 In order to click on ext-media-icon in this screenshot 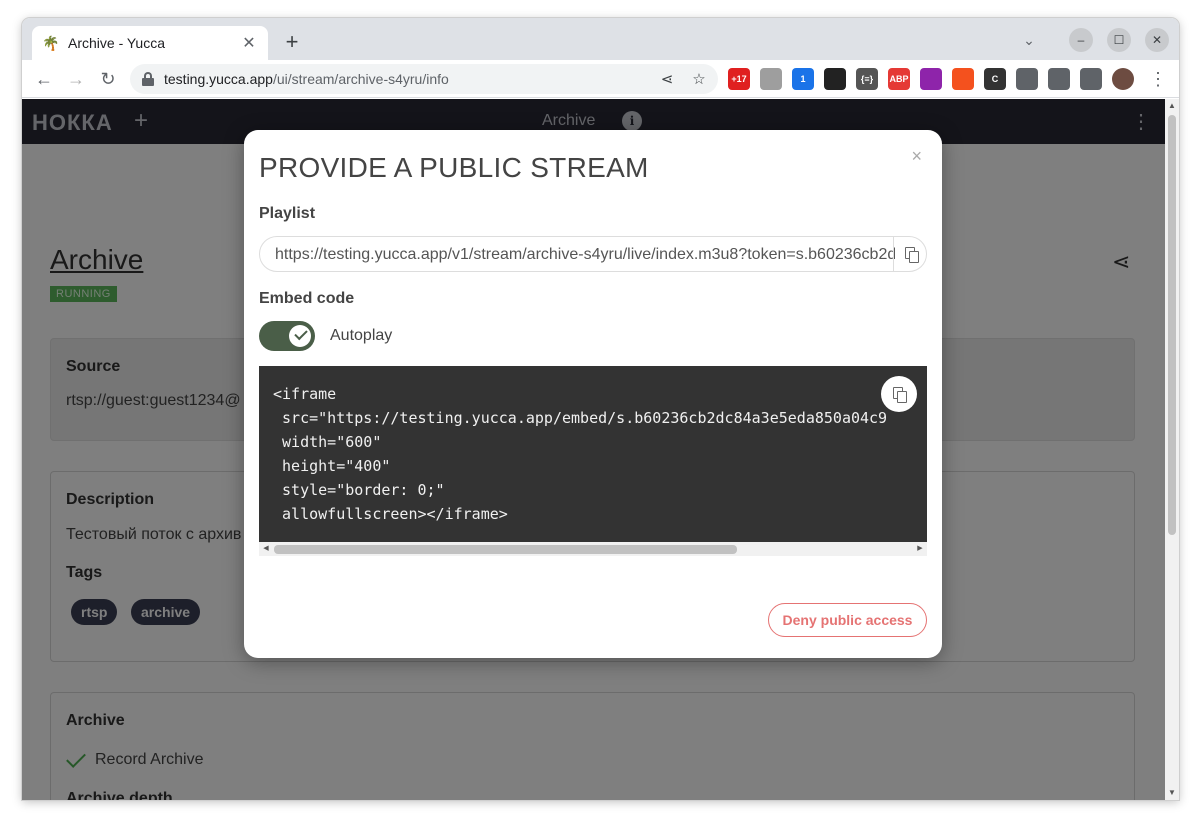, I will do `click(1059, 79)`.